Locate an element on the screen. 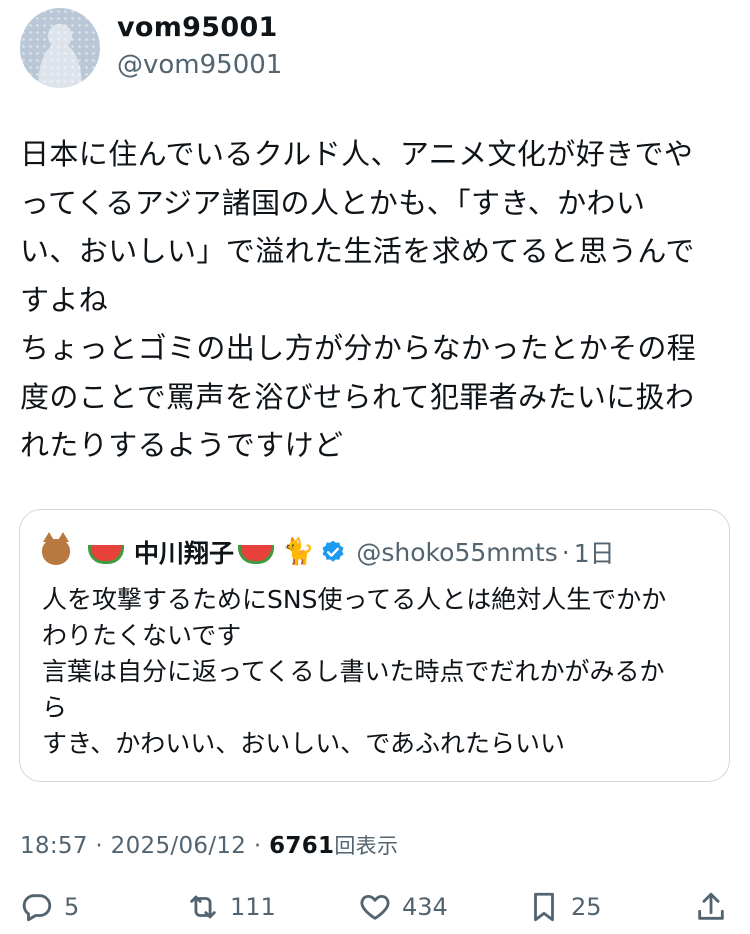  like-count: 434 is located at coordinates (425, 907).